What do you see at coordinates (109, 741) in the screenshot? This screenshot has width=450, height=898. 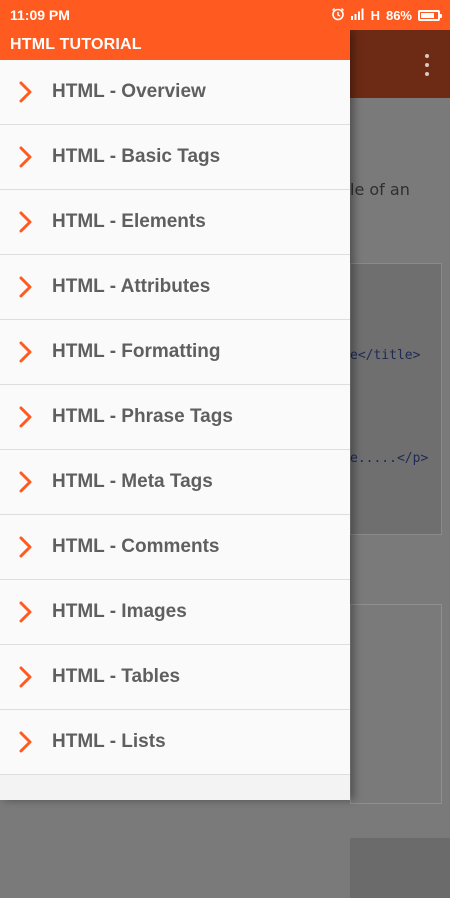 I see `drawer-item-label: HTML - Lists` at bounding box center [109, 741].